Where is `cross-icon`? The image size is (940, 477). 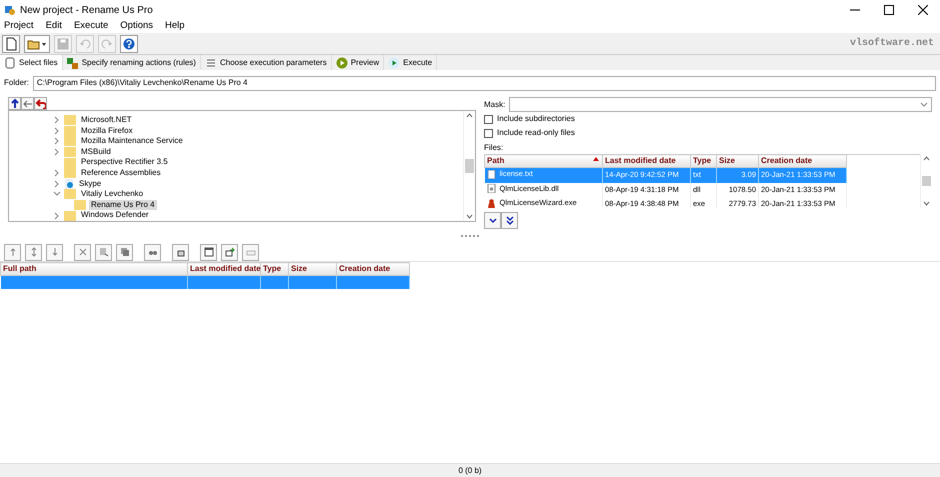 cross-icon is located at coordinates (83, 252).